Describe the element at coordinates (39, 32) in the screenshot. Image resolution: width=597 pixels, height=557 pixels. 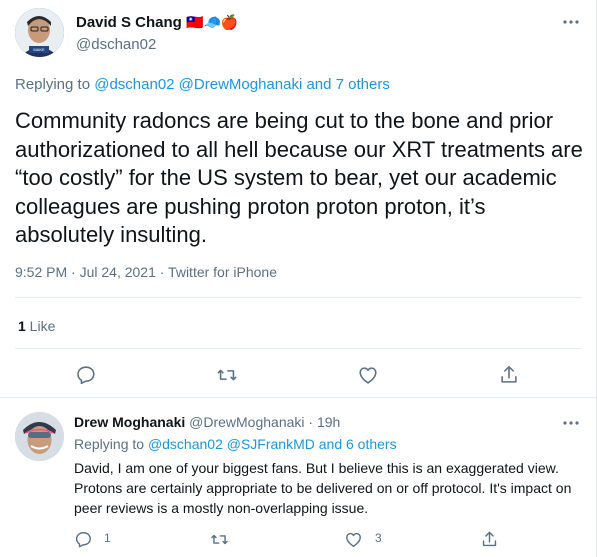
I see `avatar: MAKE` at that location.